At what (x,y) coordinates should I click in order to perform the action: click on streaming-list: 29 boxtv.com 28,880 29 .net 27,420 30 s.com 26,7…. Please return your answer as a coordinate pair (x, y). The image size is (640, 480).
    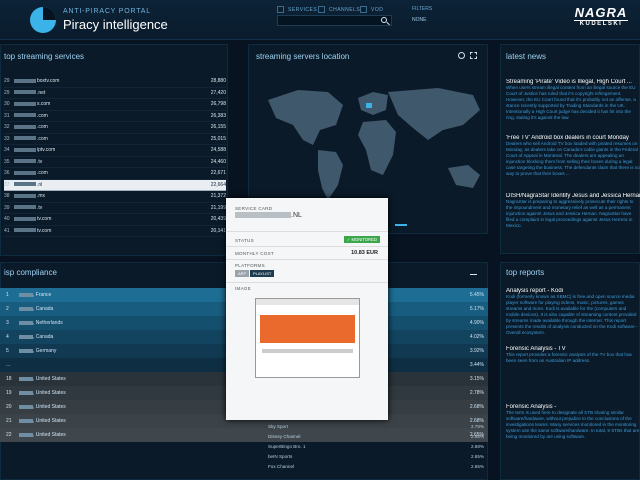
    Looking at the image, I should click on (115, 156).